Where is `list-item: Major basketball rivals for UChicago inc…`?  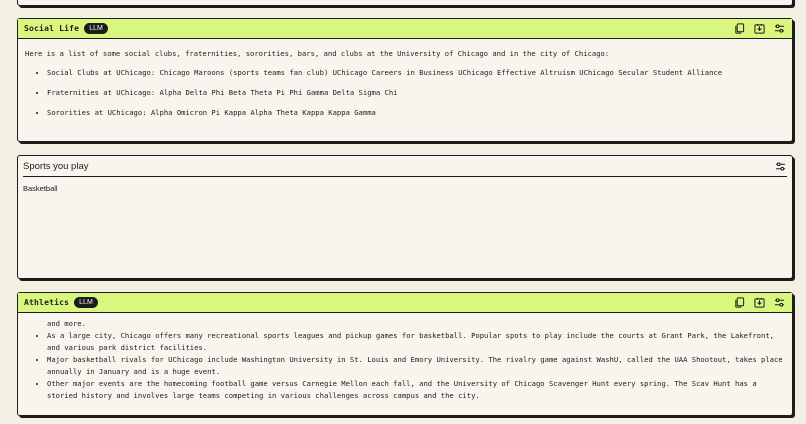 list-item: Major basketball rivals for UChicago inc… is located at coordinates (415, 366).